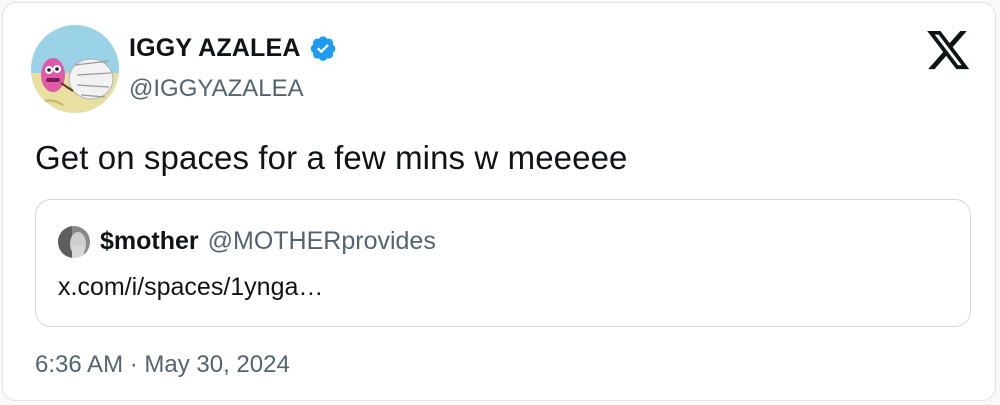  I want to click on x-logo-icon, so click(949, 51).